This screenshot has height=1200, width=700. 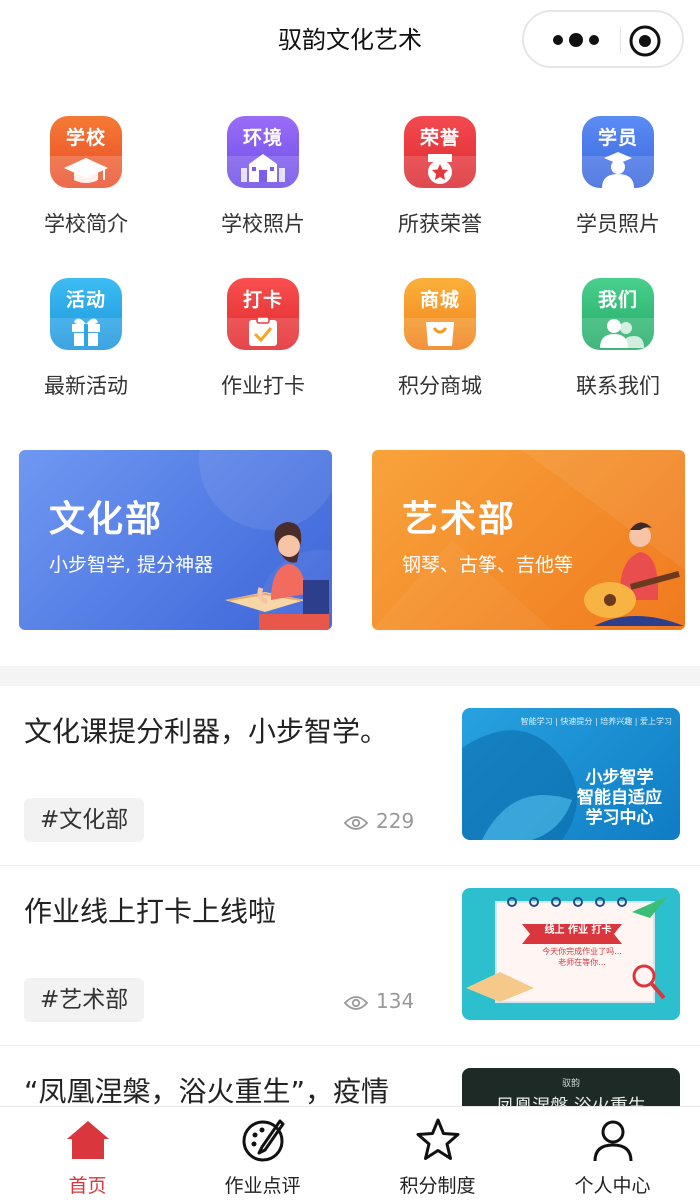 What do you see at coordinates (263, 353) in the screenshot?
I see `grid-item-homework-checkin: 打卡 作业打卡` at bounding box center [263, 353].